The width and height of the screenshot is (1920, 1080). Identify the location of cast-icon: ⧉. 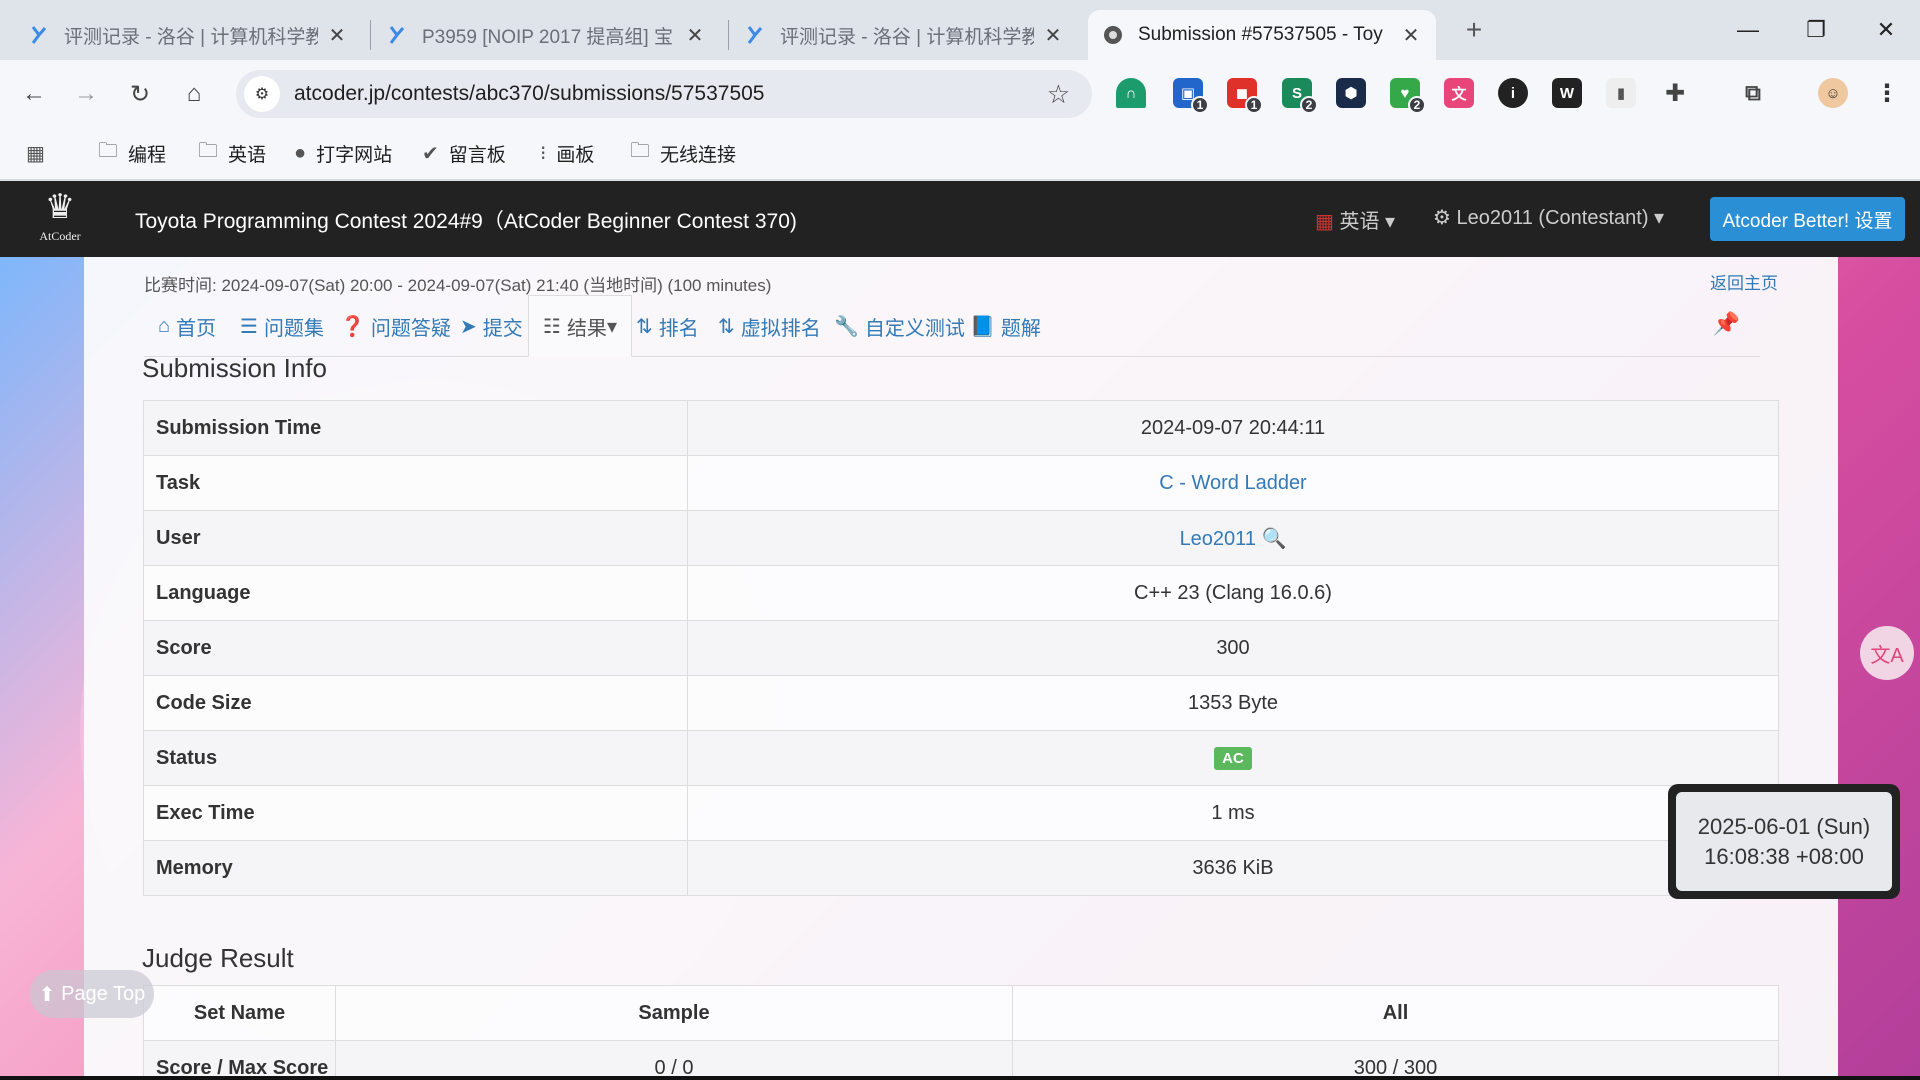
(1753, 93).